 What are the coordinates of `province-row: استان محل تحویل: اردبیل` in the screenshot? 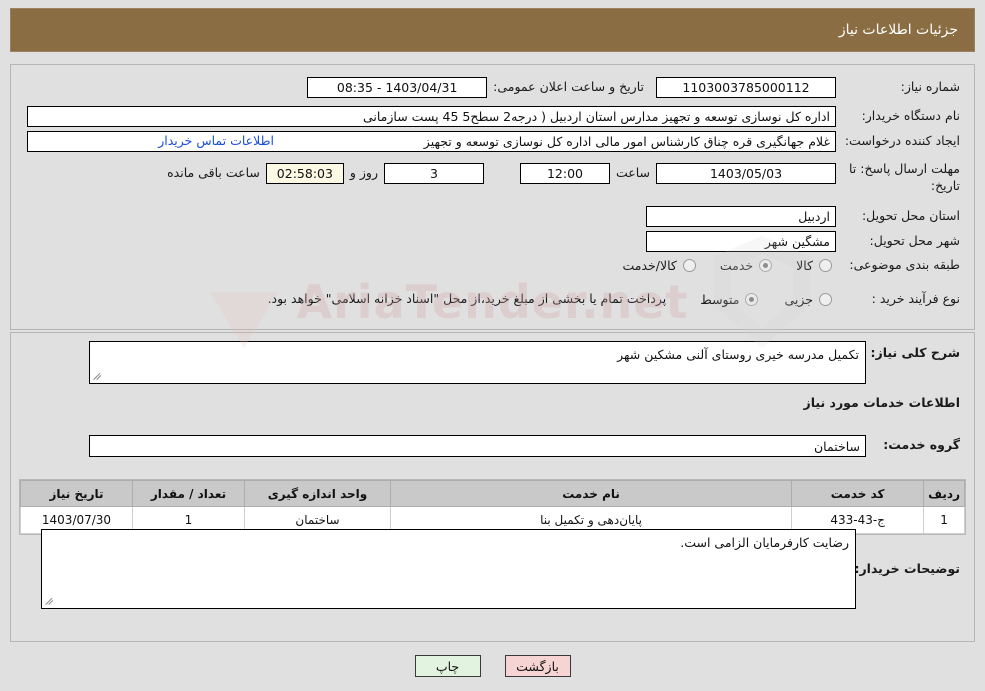 It's located at (803, 216).